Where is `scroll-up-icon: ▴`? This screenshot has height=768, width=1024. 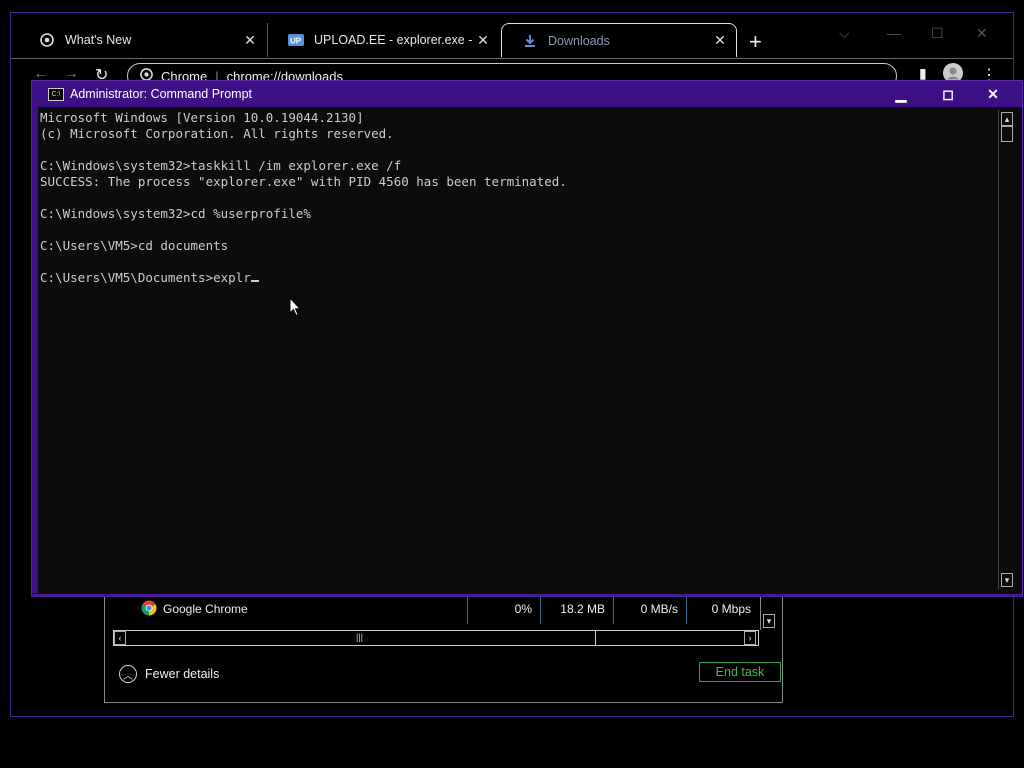 scroll-up-icon: ▴ is located at coordinates (1007, 119).